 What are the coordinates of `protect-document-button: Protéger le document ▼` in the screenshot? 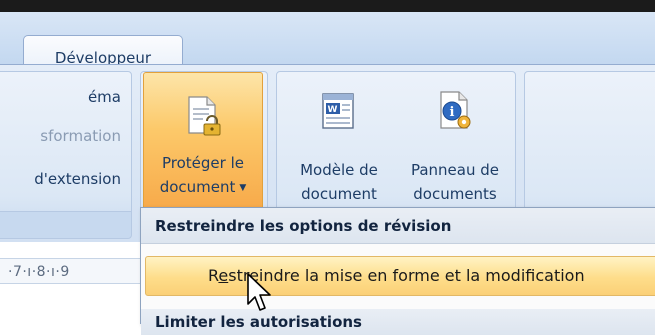 It's located at (203, 143).